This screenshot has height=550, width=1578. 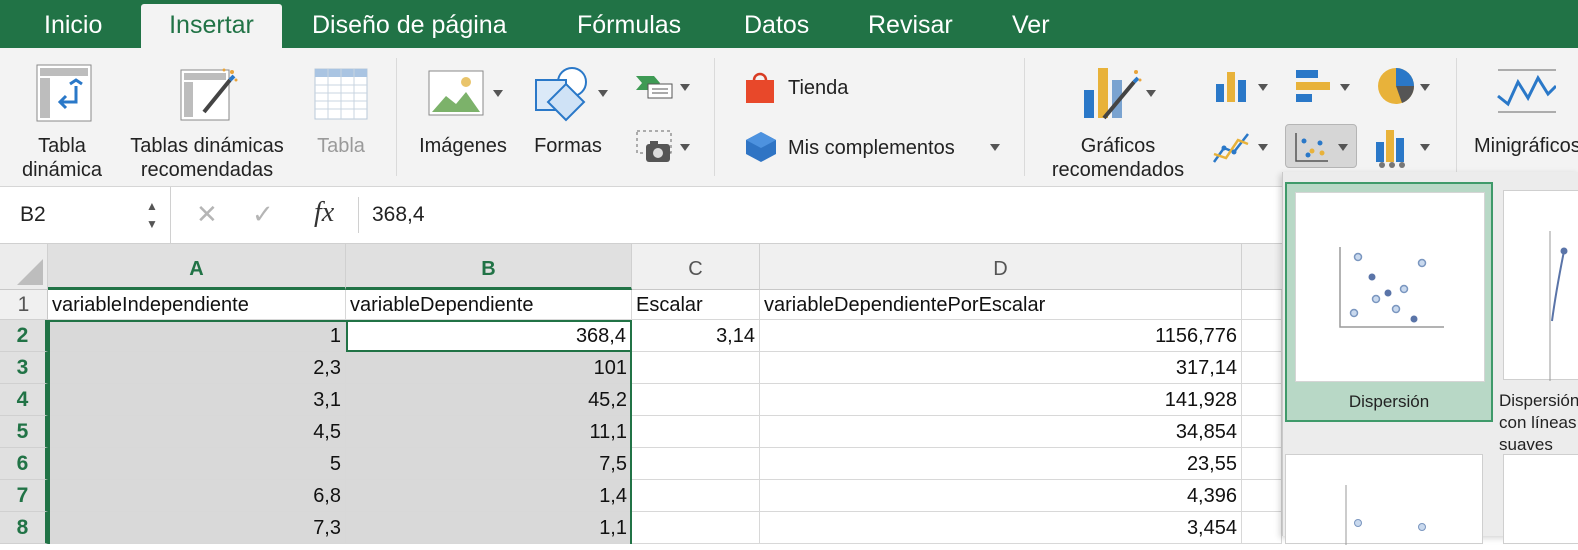 What do you see at coordinates (1001, 368) in the screenshot?
I see `cell-d3: 317,14` at bounding box center [1001, 368].